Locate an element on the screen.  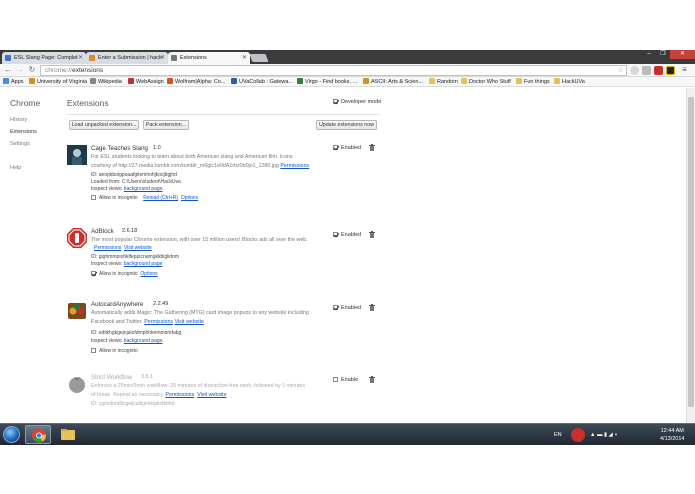
bookmark-webassign: WebAssign is located at coordinates (146, 82).